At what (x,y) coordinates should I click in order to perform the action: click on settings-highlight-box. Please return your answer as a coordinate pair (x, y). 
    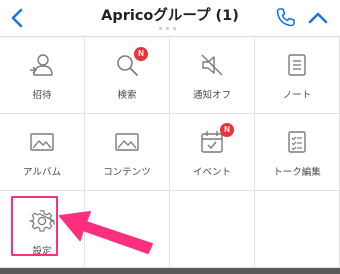
    Looking at the image, I should click on (34, 226).